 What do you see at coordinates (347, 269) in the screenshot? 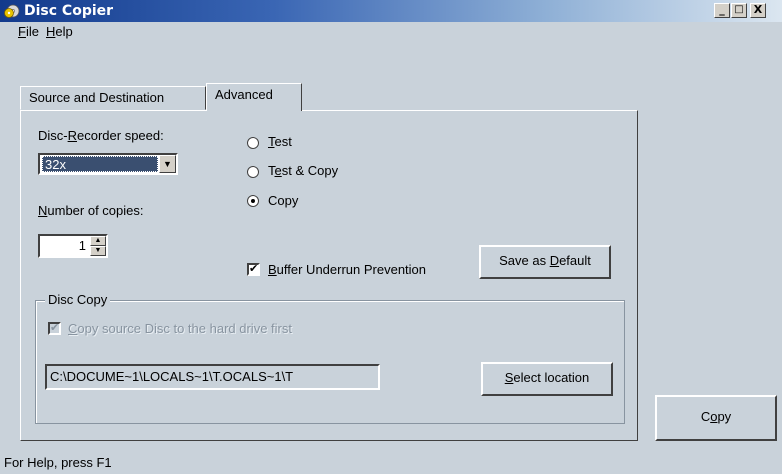
I see `buffer-underrun-label: Buffer Underrun Prevention` at bounding box center [347, 269].